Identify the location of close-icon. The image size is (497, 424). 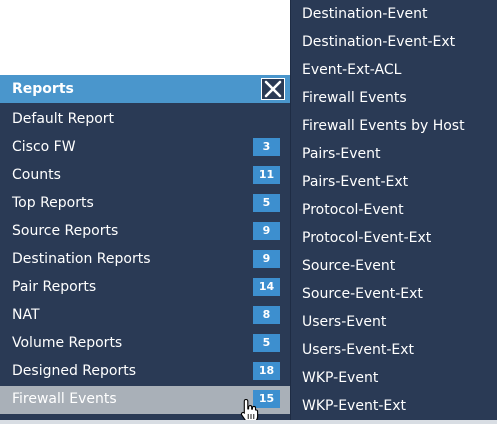
(273, 89).